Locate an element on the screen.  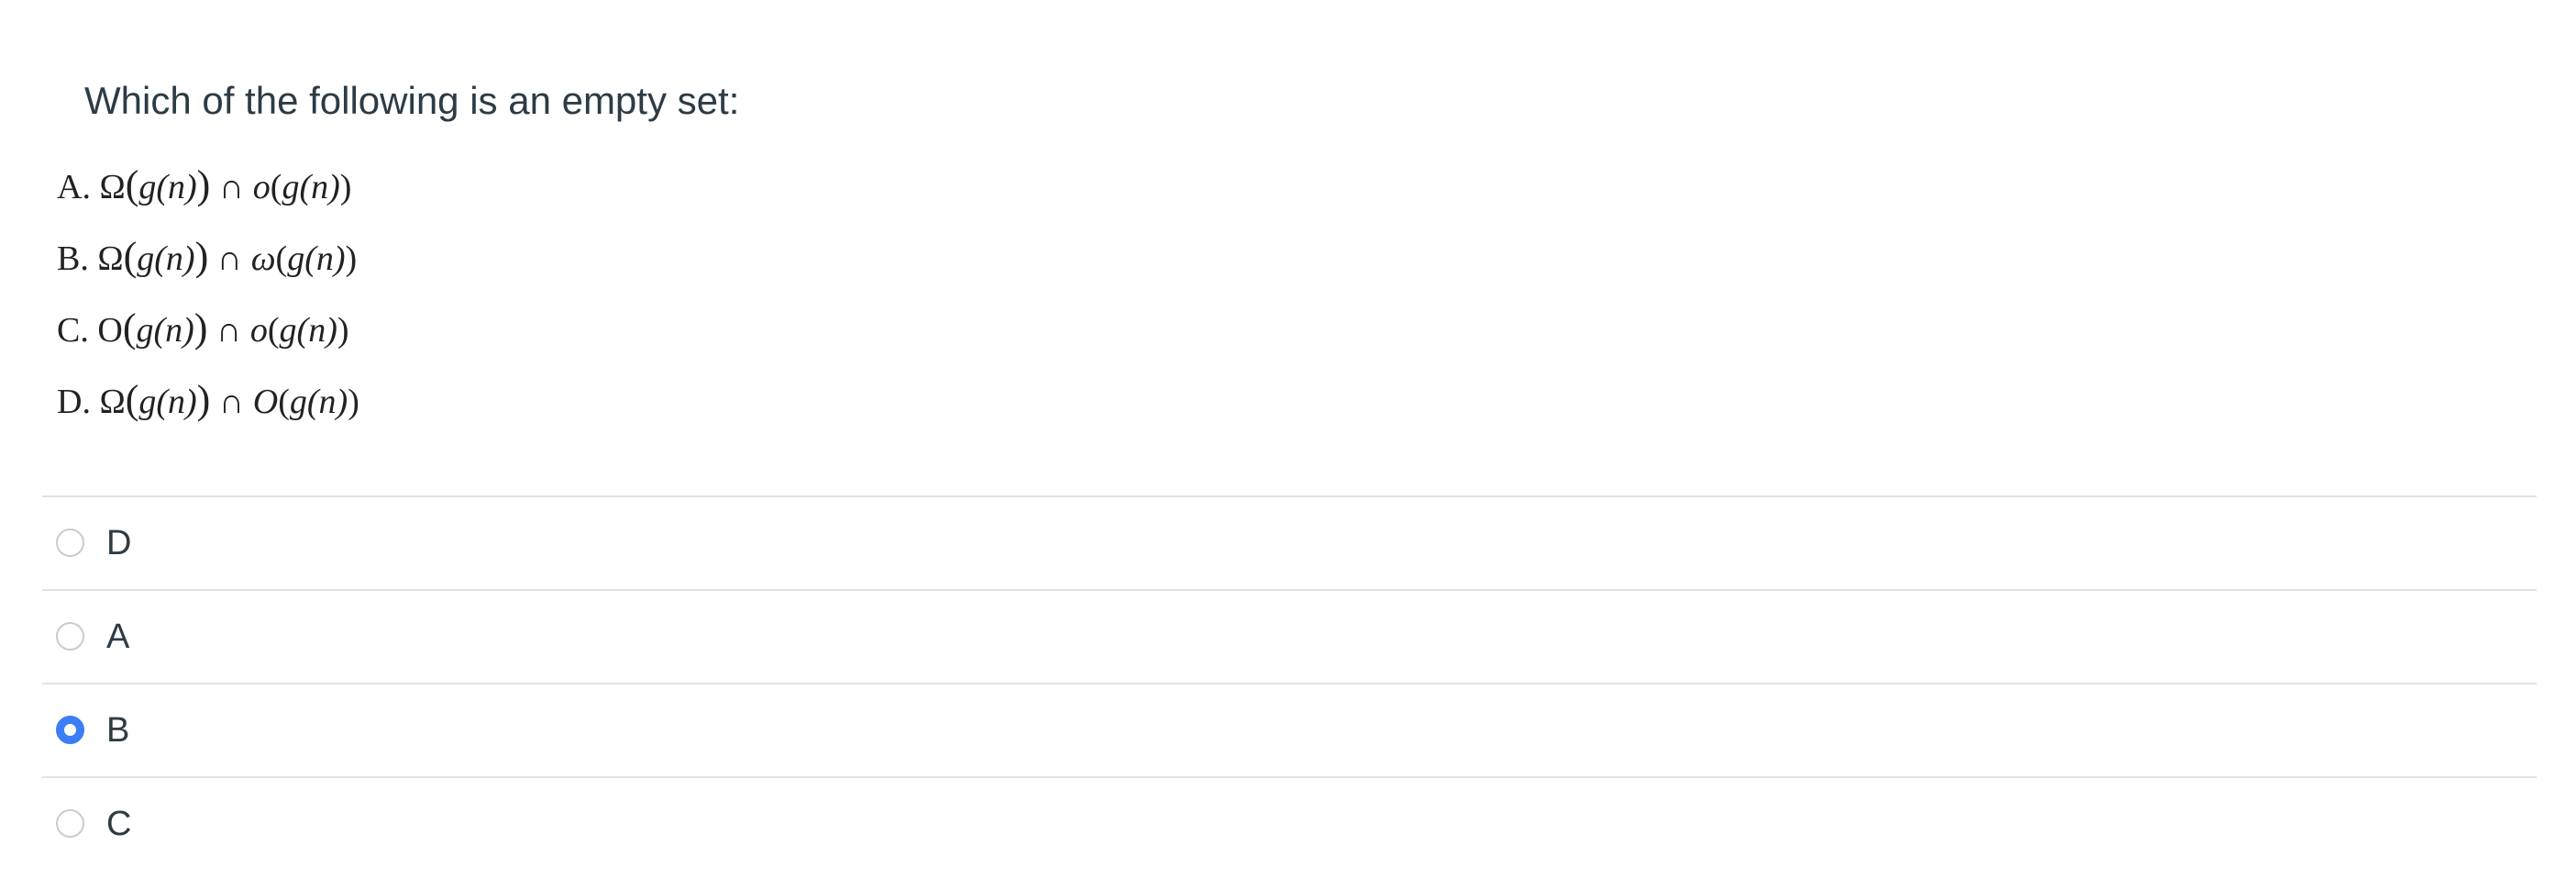
statement-a: A. Ω(g(n)) ∩ o(g(n)) is located at coordinates (204, 184).